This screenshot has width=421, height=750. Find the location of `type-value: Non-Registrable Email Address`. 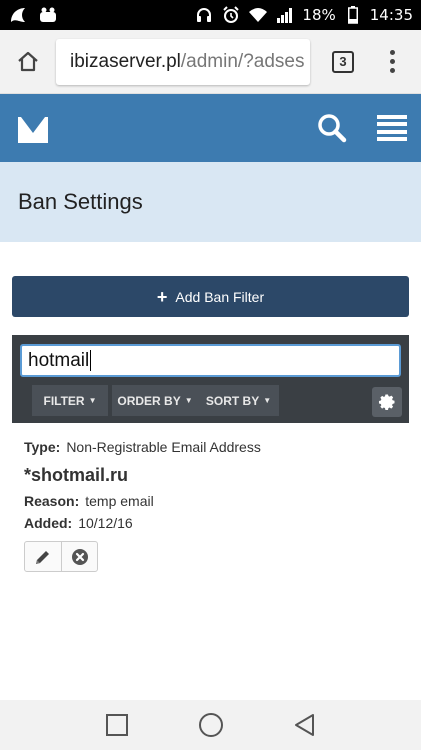

type-value: Non-Registrable Email Address is located at coordinates (163, 447).